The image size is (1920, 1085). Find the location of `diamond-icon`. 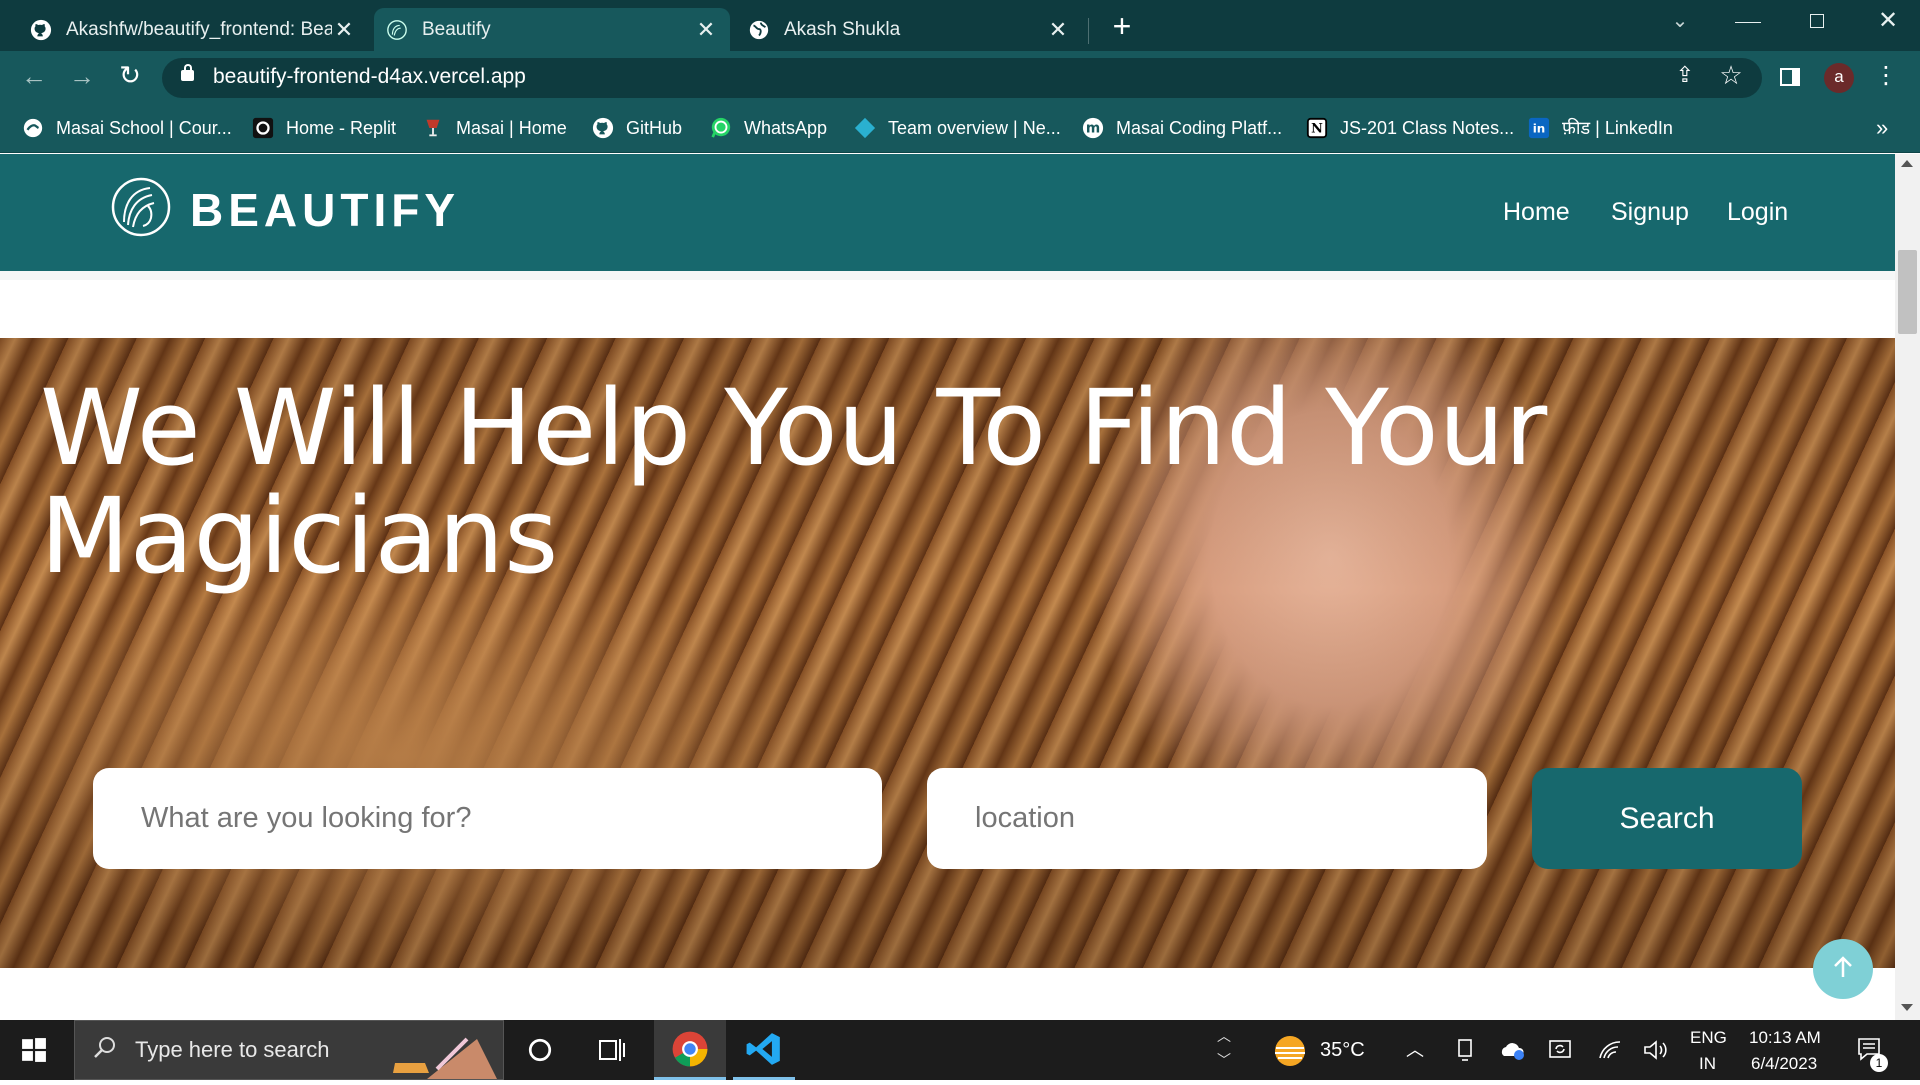

diamond-icon is located at coordinates (865, 128).